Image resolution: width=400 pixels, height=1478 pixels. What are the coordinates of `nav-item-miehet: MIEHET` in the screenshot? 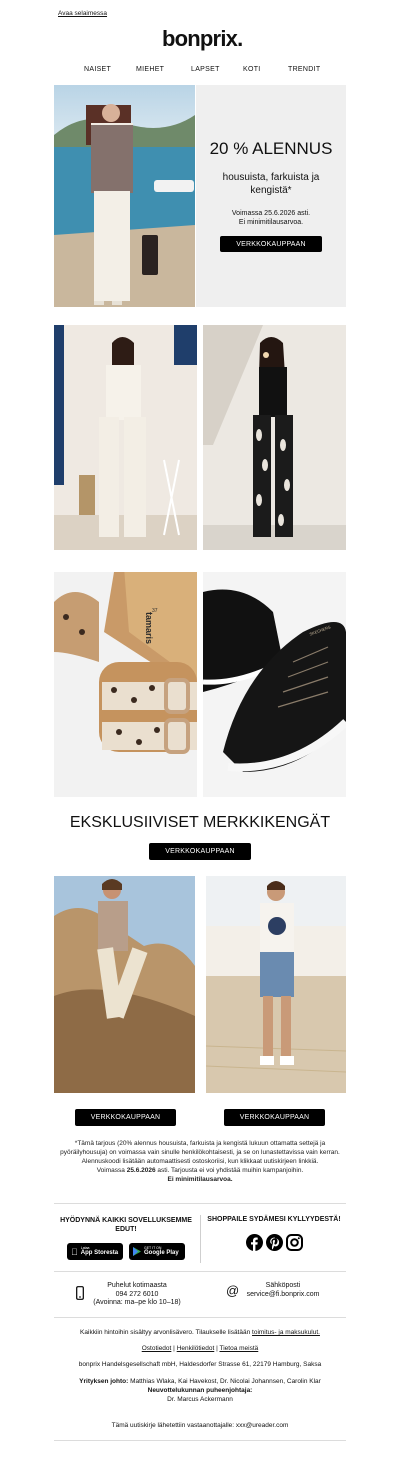 It's located at (150, 69).